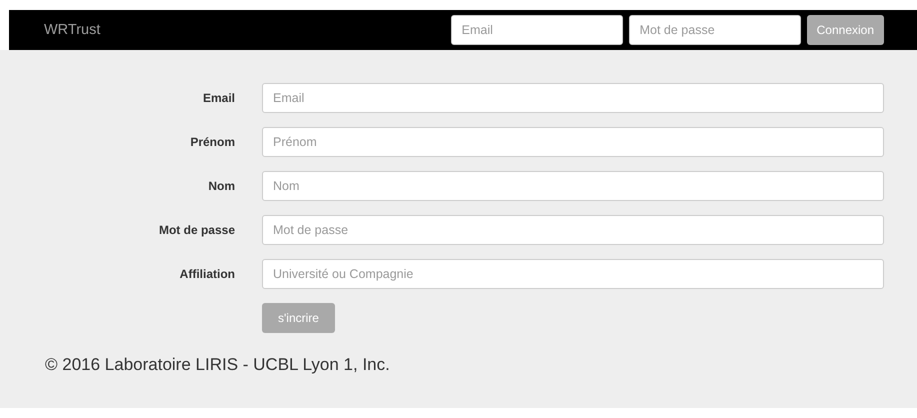 This screenshot has height=418, width=917. Describe the element at coordinates (573, 274) in the screenshot. I see `input-field: Université ou Compagnie` at that location.